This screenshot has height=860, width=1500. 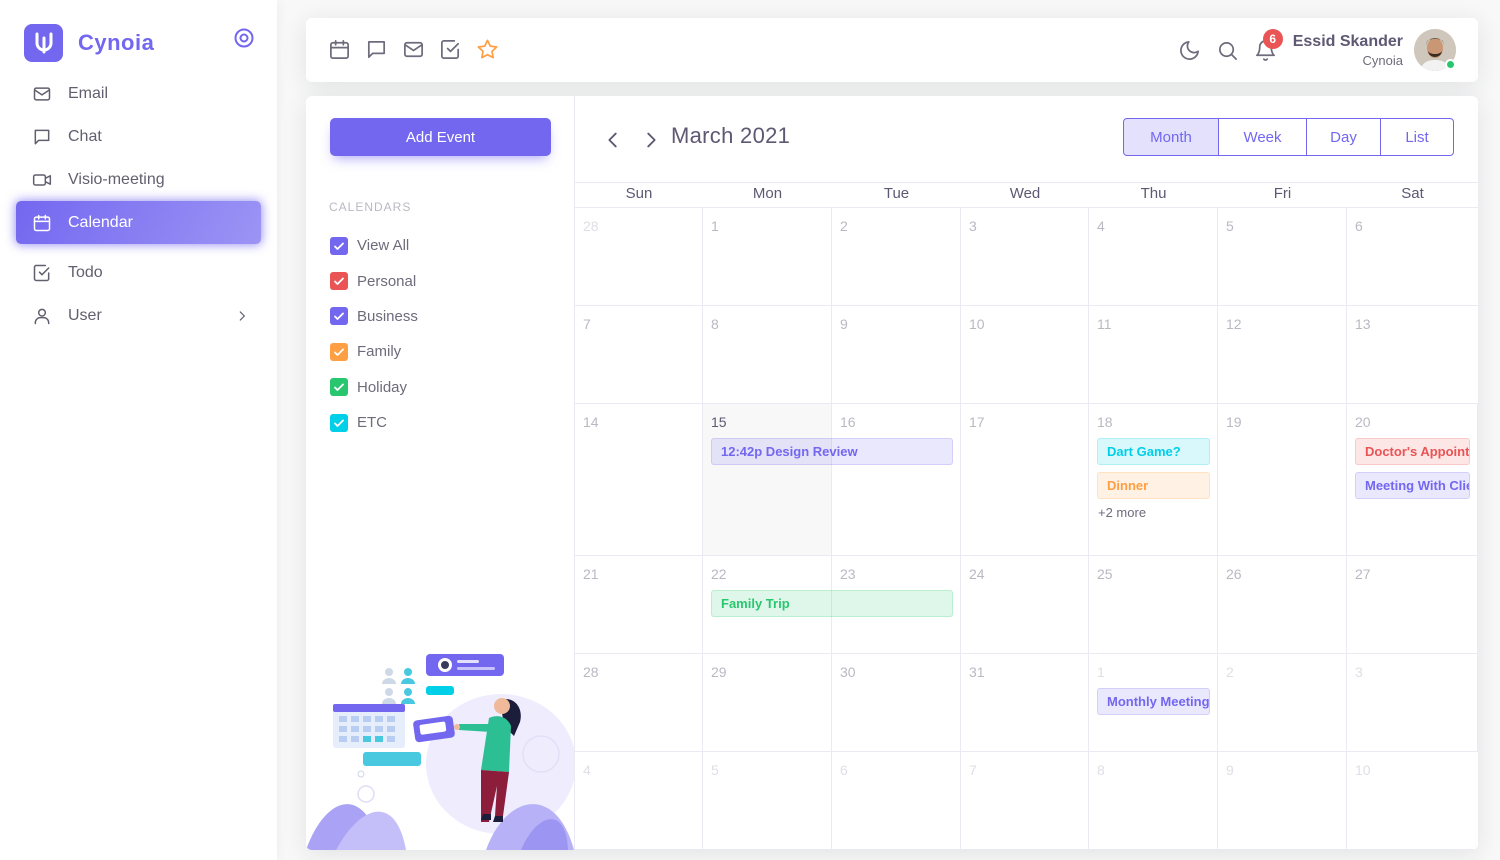 What do you see at coordinates (1282, 479) in the screenshot?
I see `day-cell: 19` at bounding box center [1282, 479].